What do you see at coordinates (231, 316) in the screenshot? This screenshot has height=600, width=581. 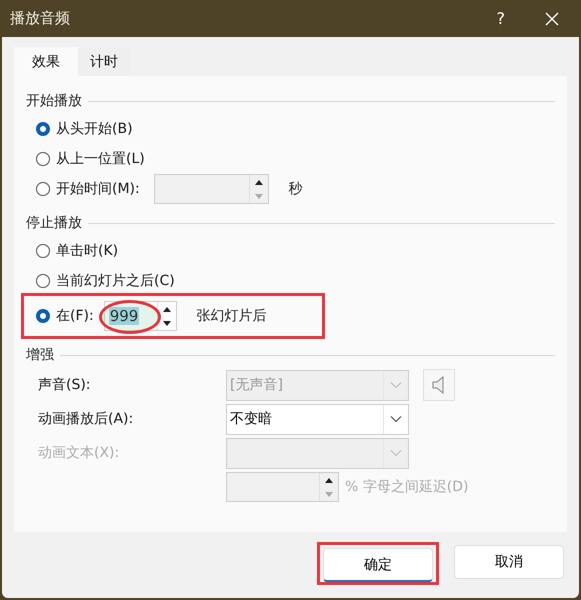 I see `suffix-label: 张幻灯片后` at bounding box center [231, 316].